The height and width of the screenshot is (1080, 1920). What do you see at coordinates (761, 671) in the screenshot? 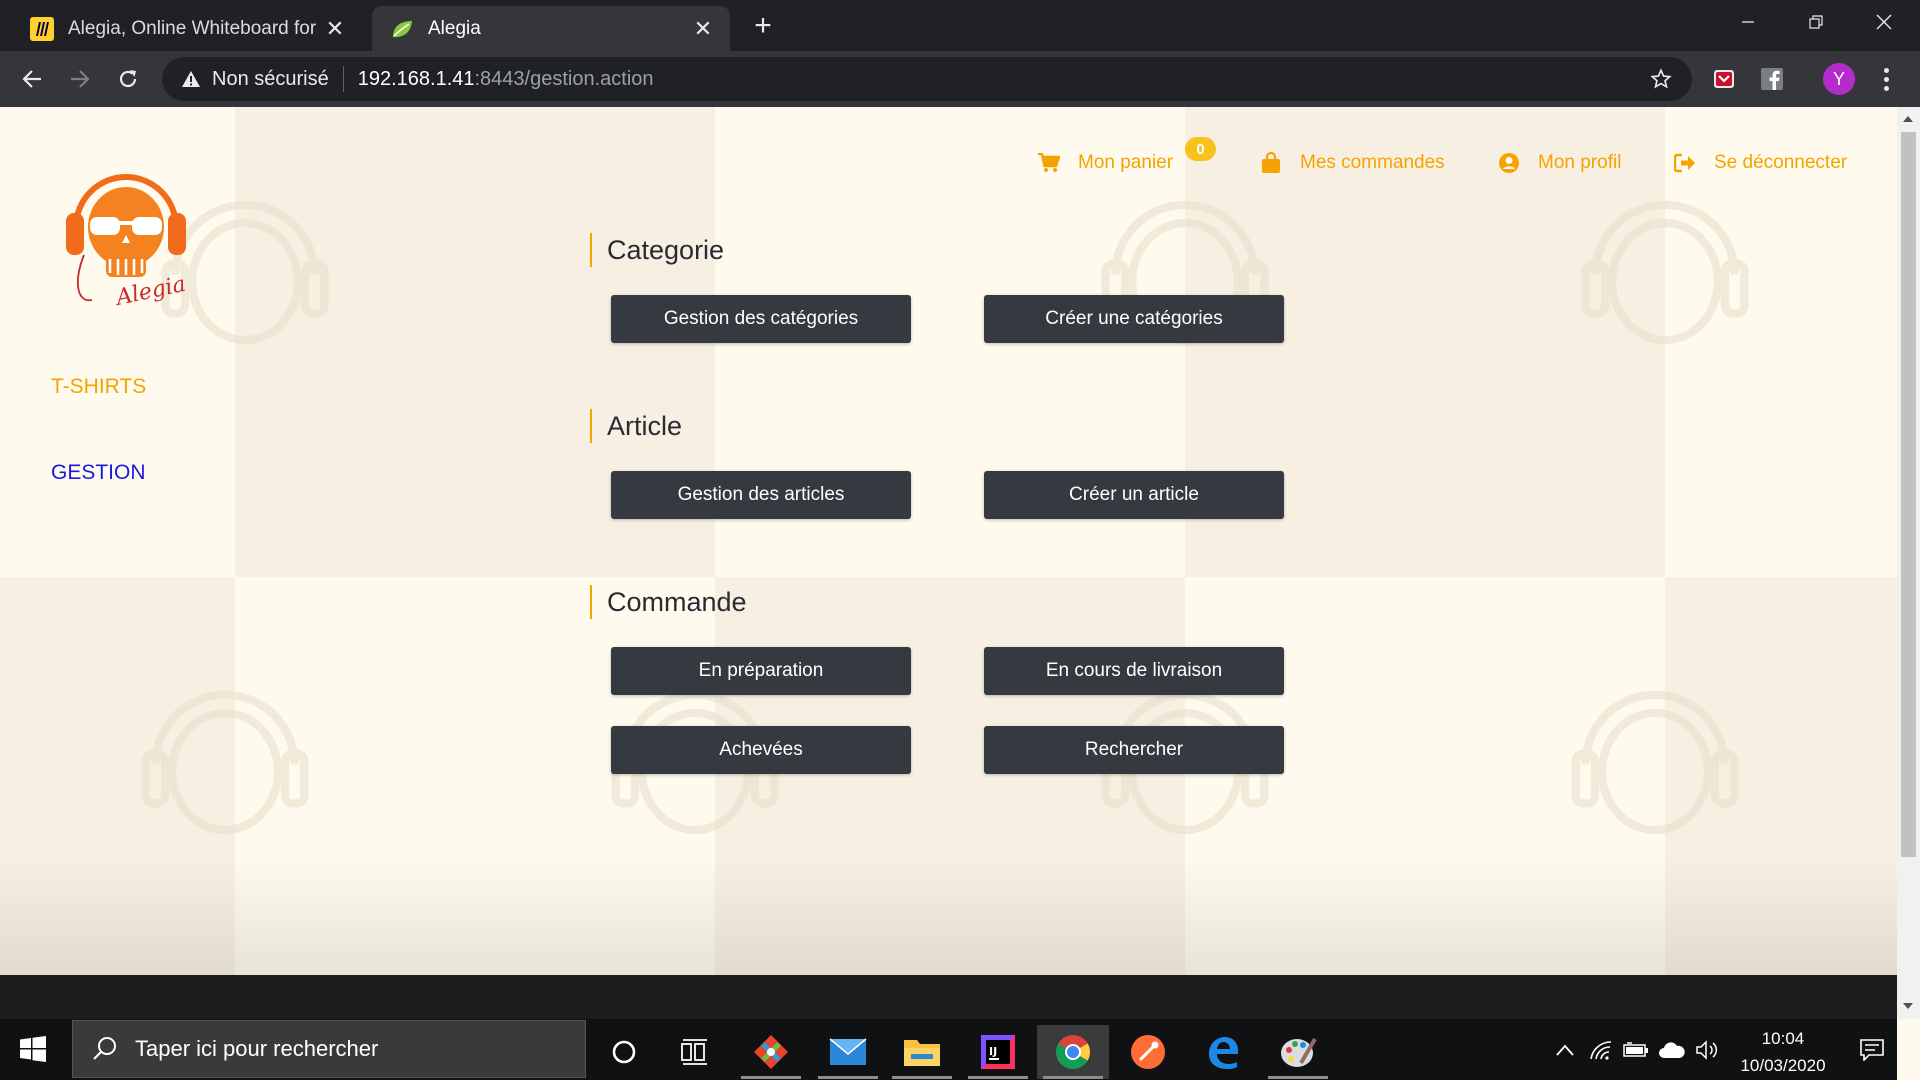
I see `orders-in-preparation-button: En préparation` at bounding box center [761, 671].